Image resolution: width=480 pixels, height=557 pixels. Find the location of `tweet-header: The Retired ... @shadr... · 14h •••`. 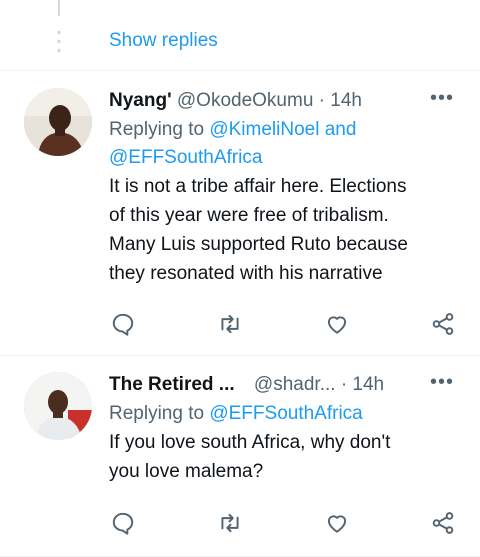

tweet-header: The Retired ... @shadr... · 14h ••• is located at coordinates (284, 385).